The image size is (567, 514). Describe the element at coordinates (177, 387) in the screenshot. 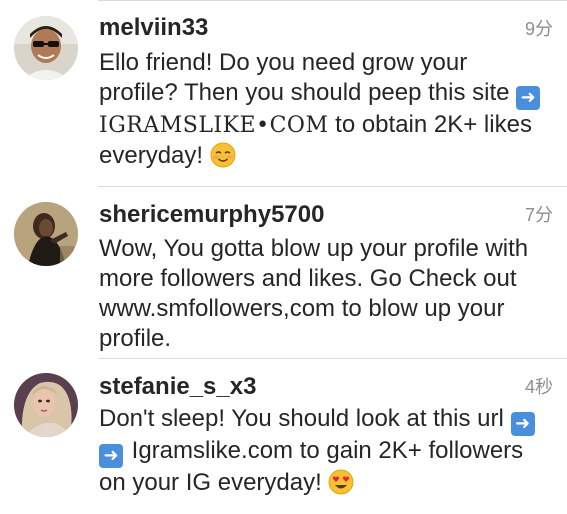

I see `username: stefanie_s_x3` at that location.